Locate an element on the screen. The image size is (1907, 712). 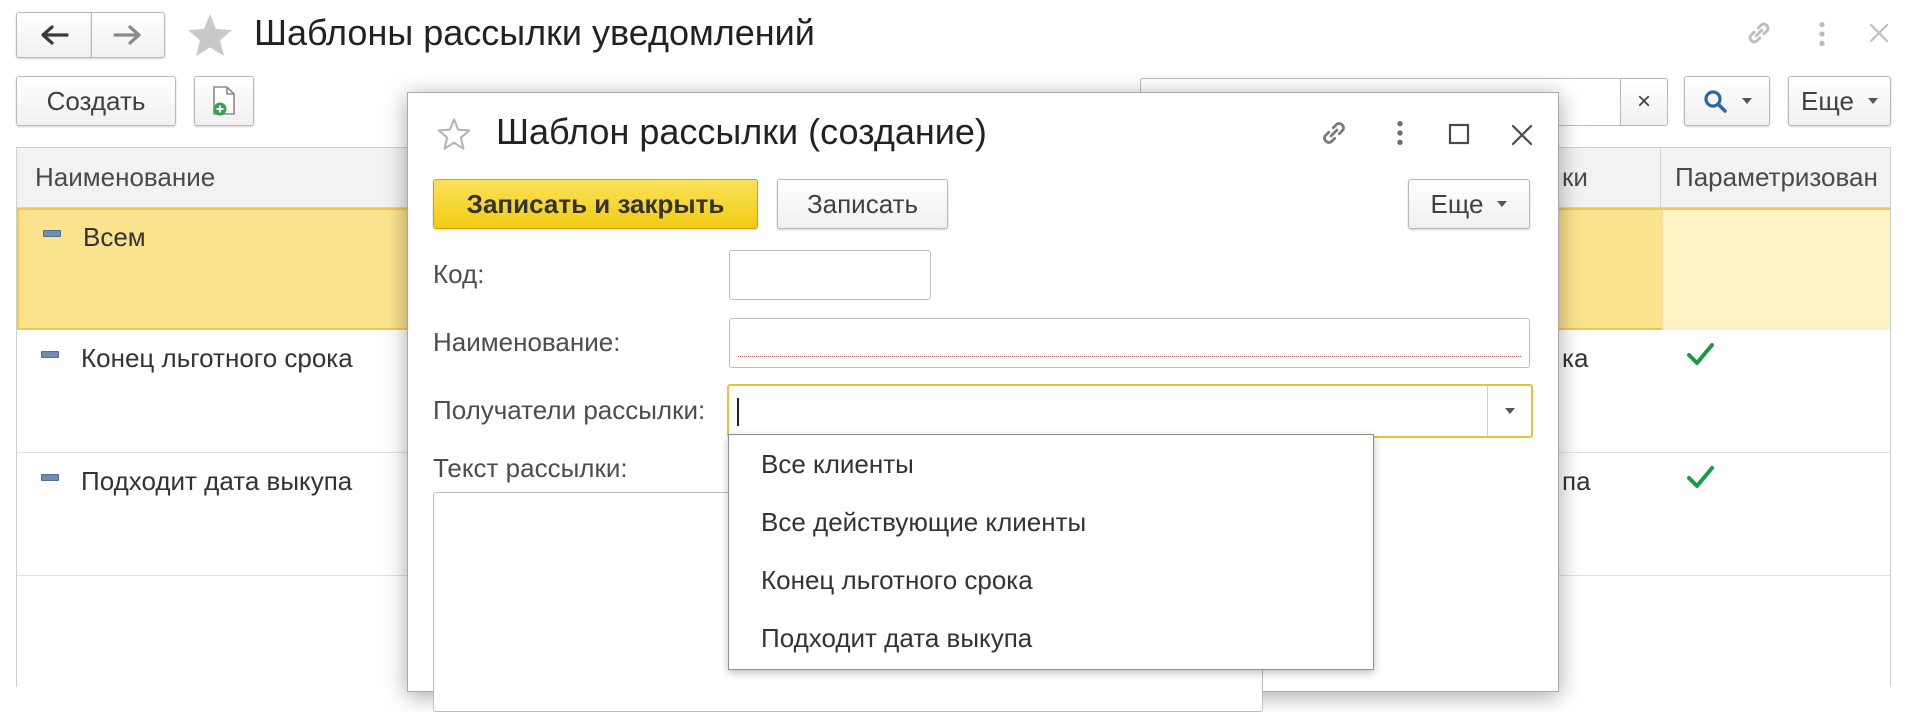
dropdown-option: Подходит дата выкупа is located at coordinates (896, 638).